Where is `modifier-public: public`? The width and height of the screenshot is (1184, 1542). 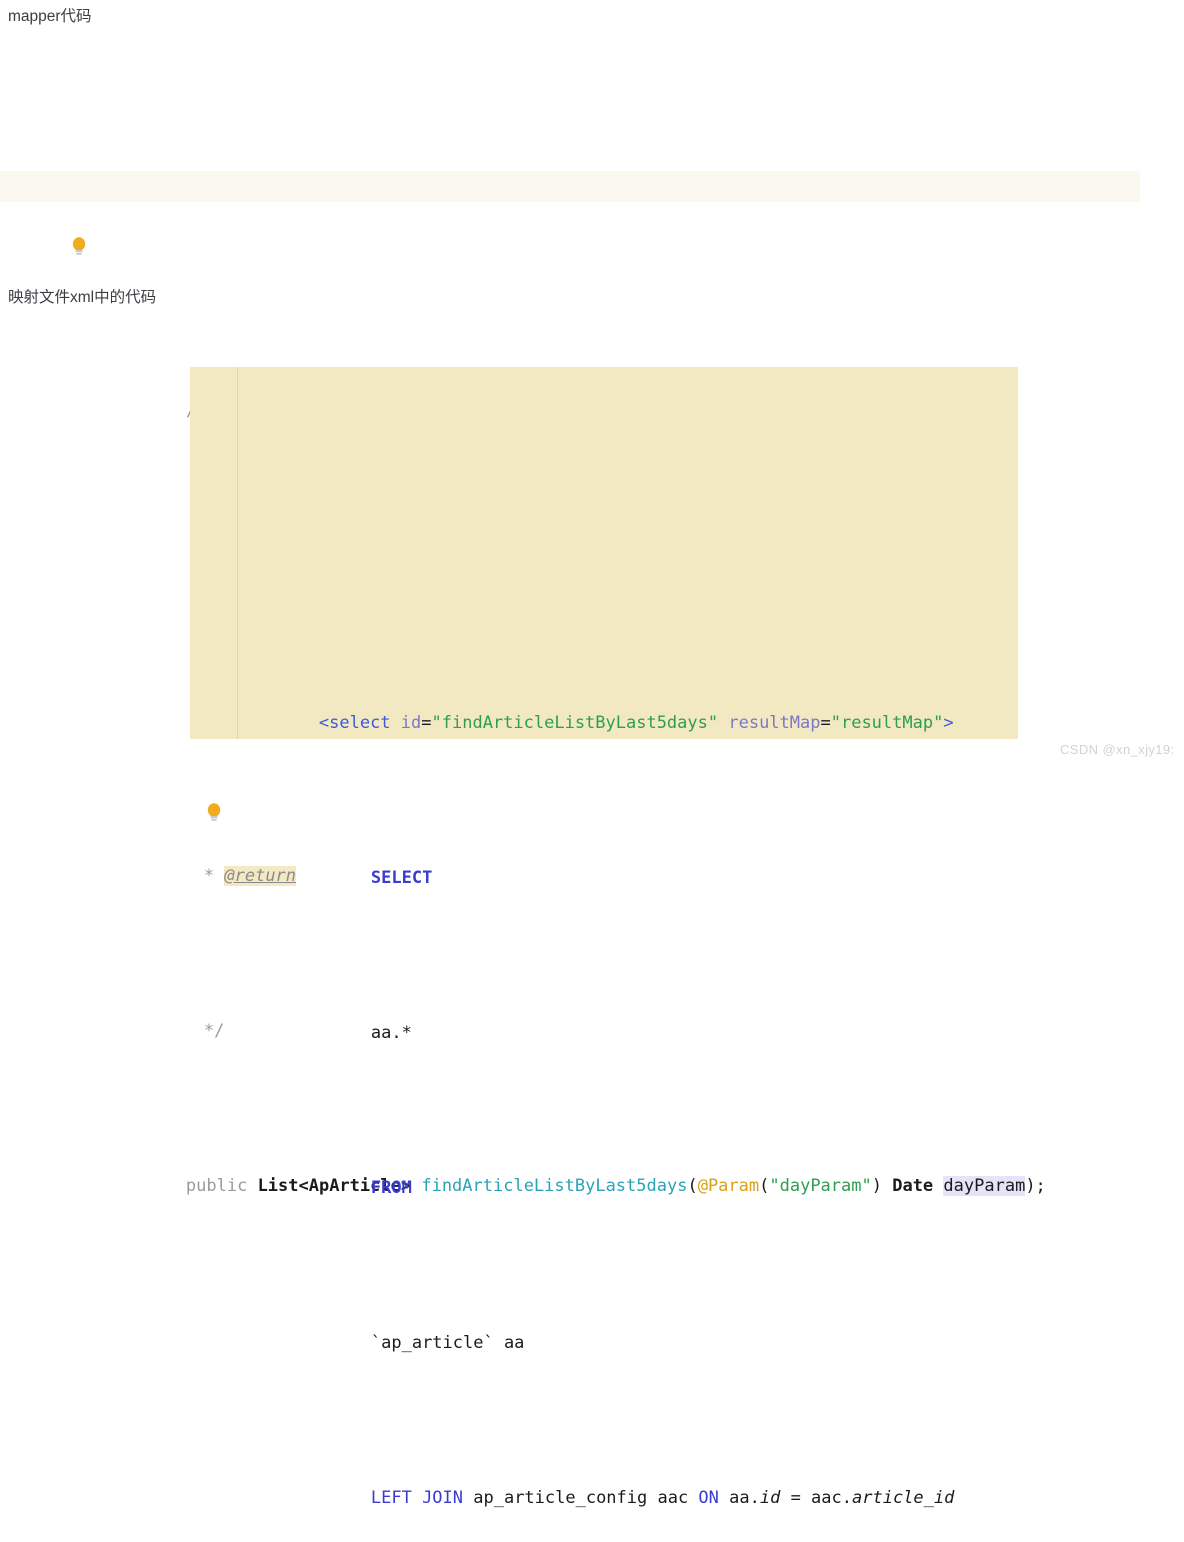 modifier-public: public is located at coordinates (216, 1186).